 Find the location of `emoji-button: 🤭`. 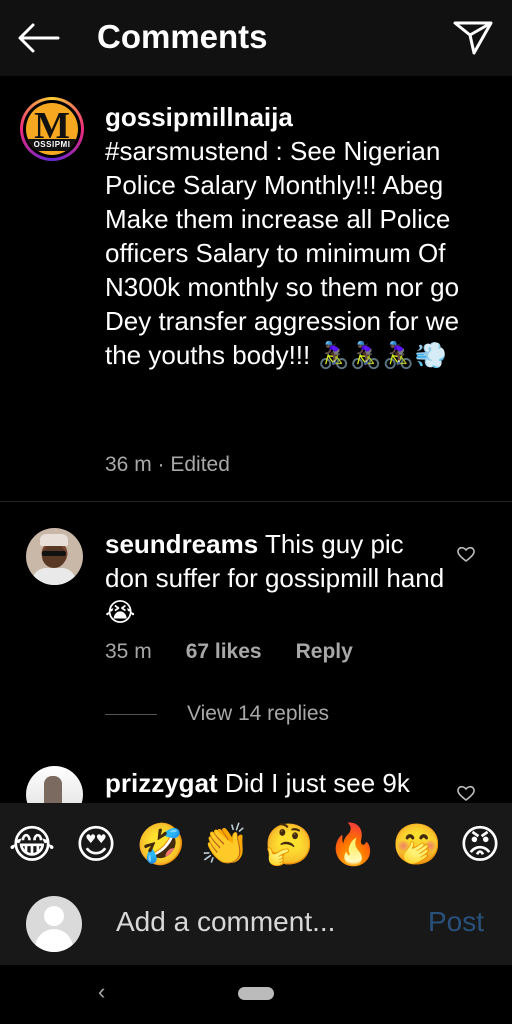

emoji-button: 🤭 is located at coordinates (417, 845).